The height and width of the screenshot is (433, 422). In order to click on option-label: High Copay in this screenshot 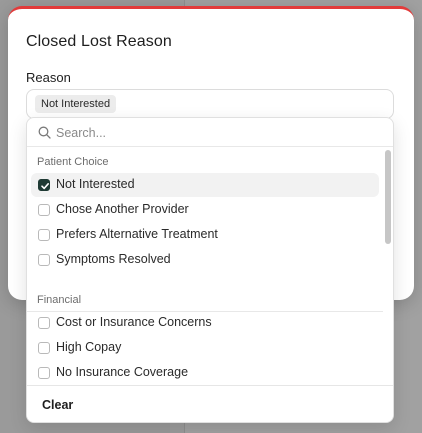, I will do `click(89, 347)`.